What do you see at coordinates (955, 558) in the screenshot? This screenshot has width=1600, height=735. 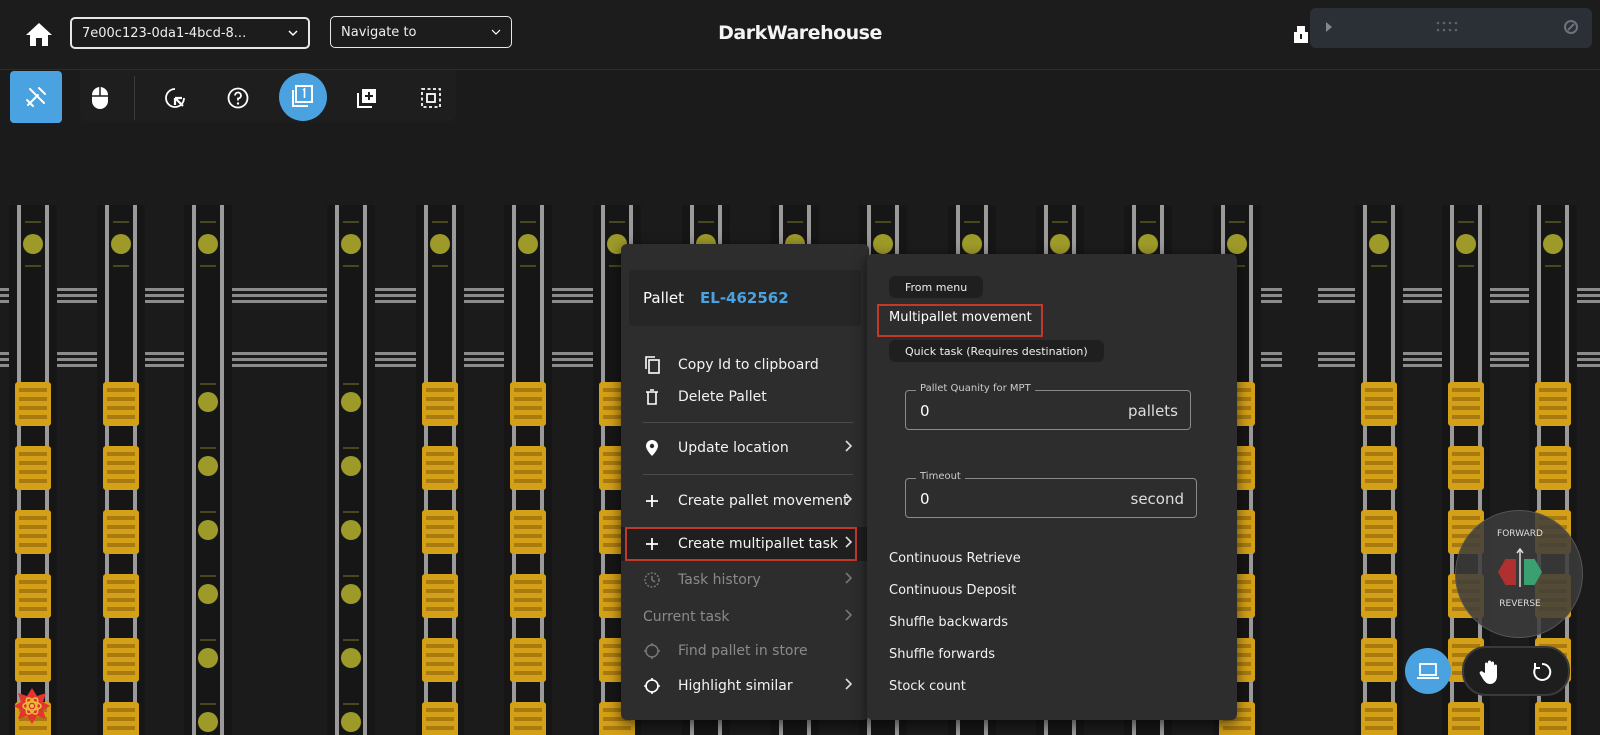 I see `submenu-item-continuous-retrieve: Continuous Retrieve` at bounding box center [955, 558].